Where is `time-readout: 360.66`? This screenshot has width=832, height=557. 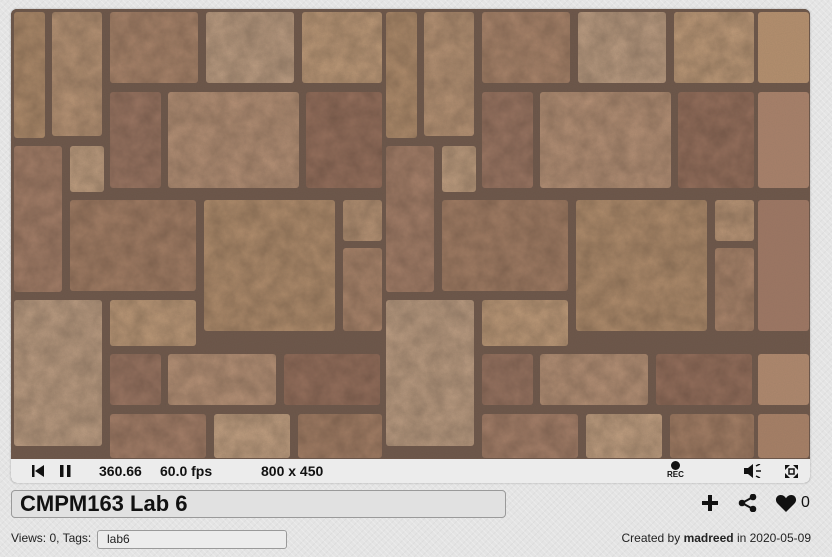
time-readout: 360.66 is located at coordinates (120, 471).